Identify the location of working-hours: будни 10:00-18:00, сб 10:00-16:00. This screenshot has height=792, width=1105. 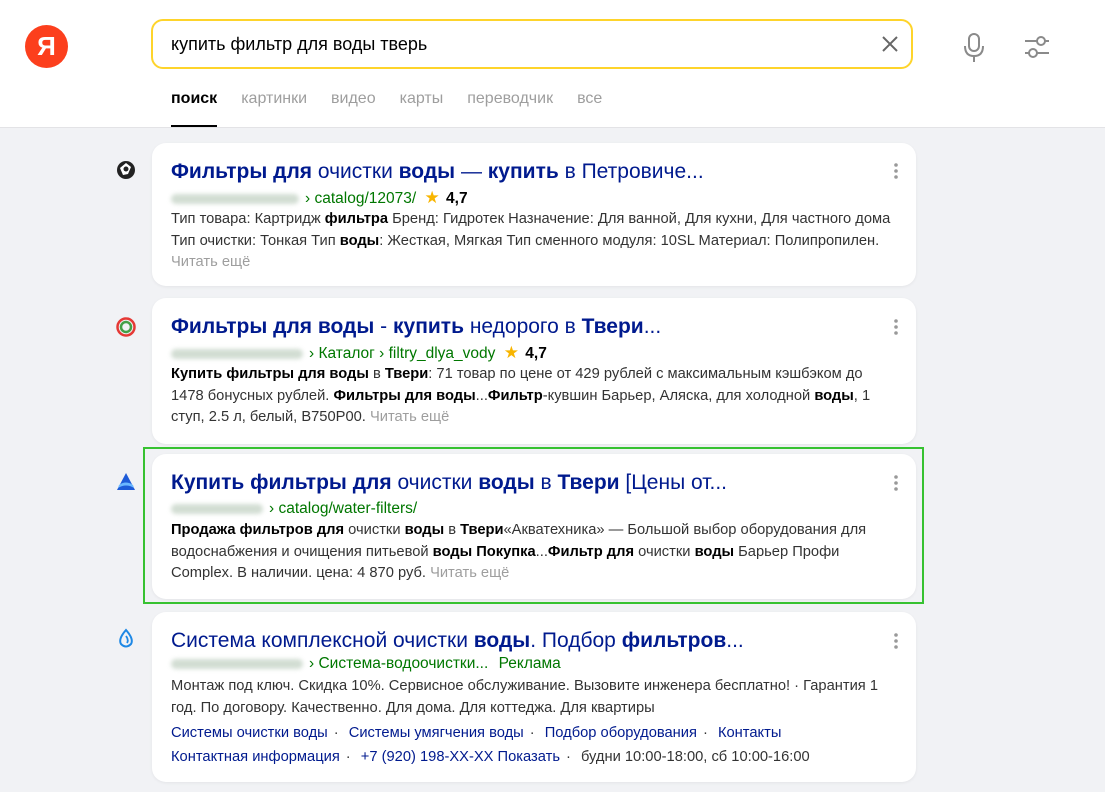
(695, 757).